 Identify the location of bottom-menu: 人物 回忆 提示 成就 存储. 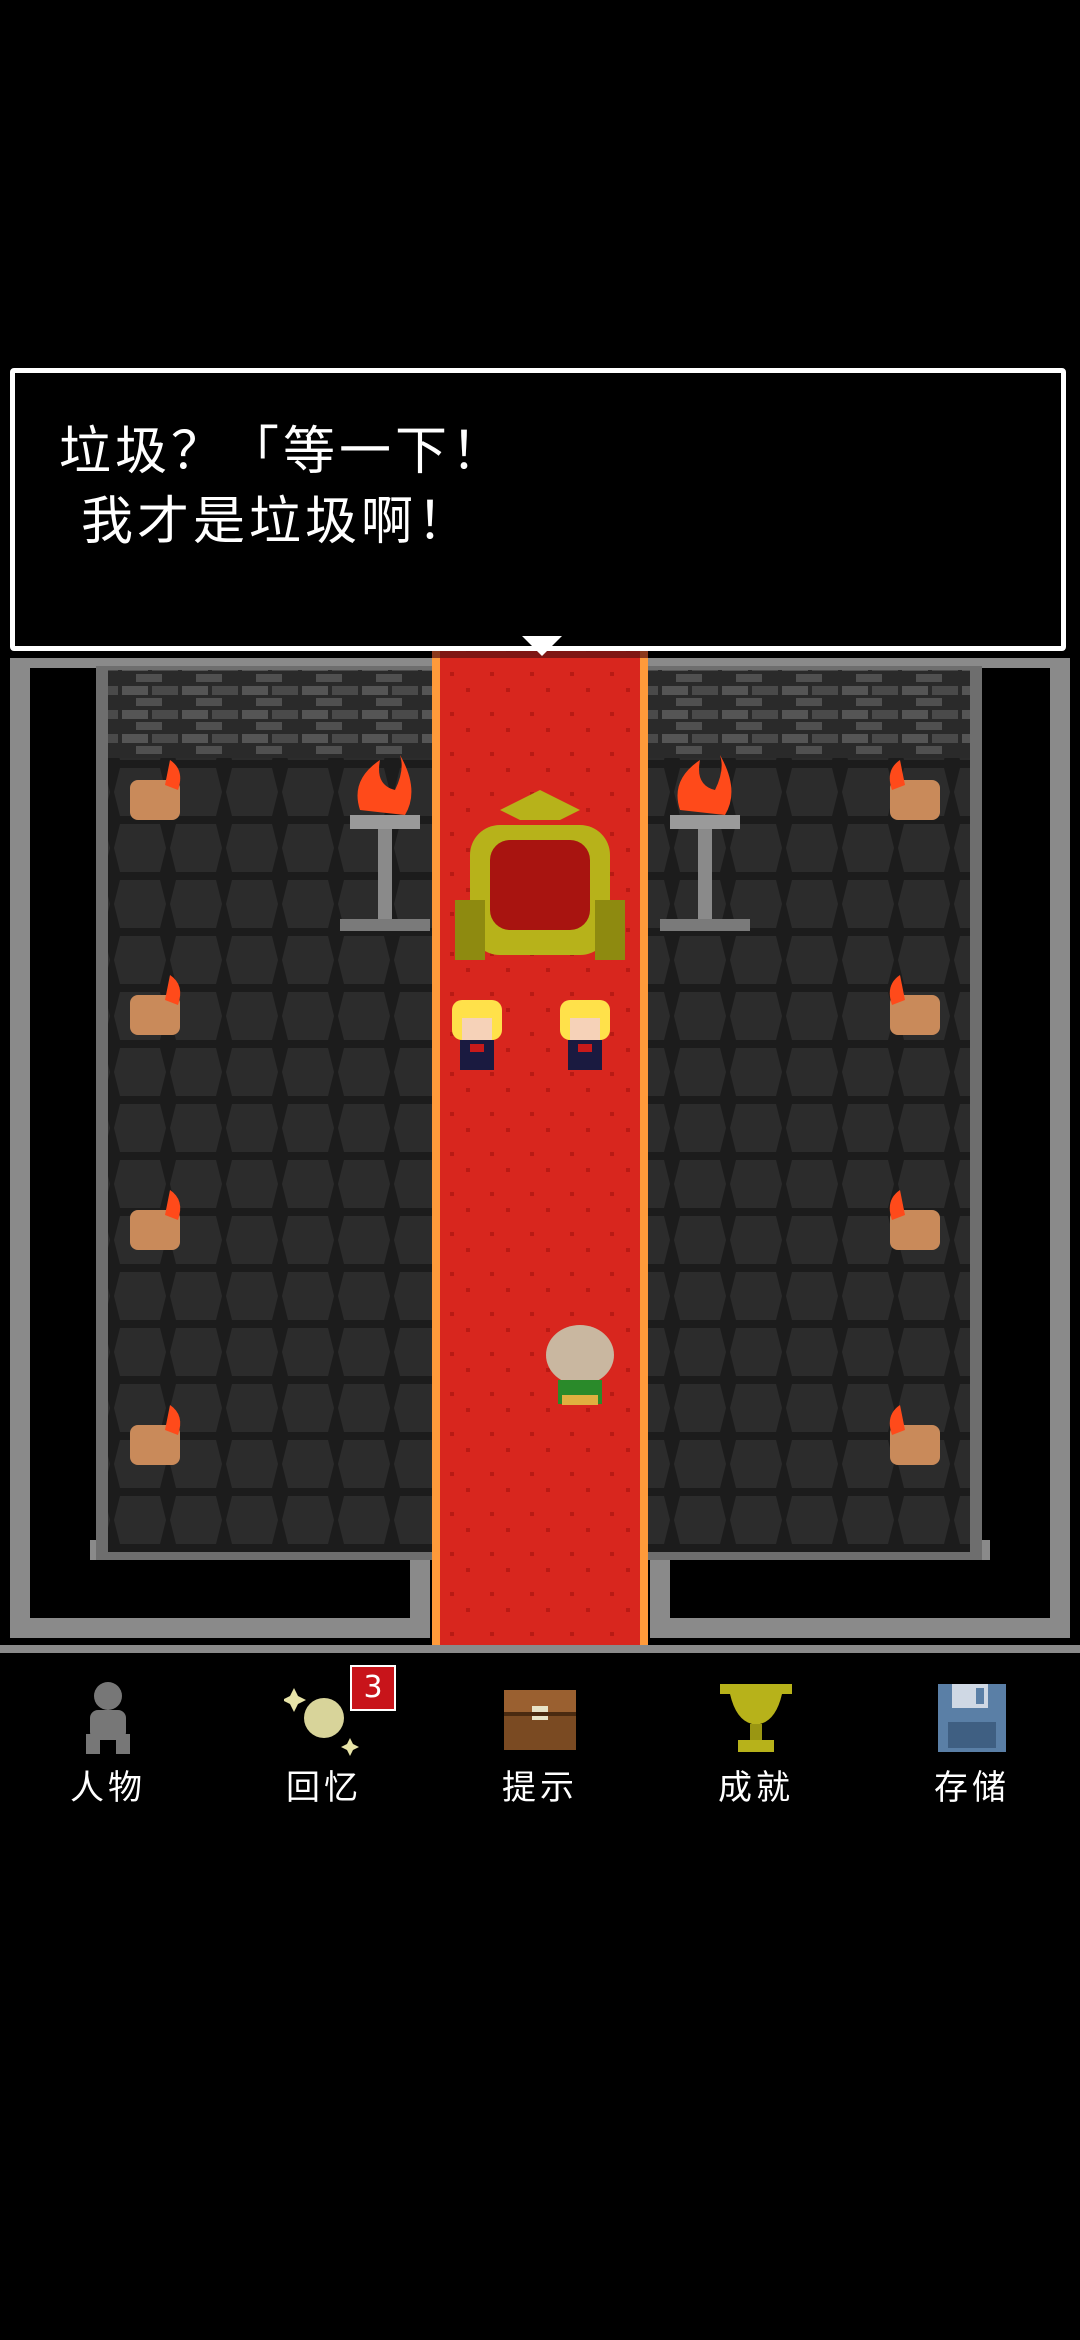
(540, 1740).